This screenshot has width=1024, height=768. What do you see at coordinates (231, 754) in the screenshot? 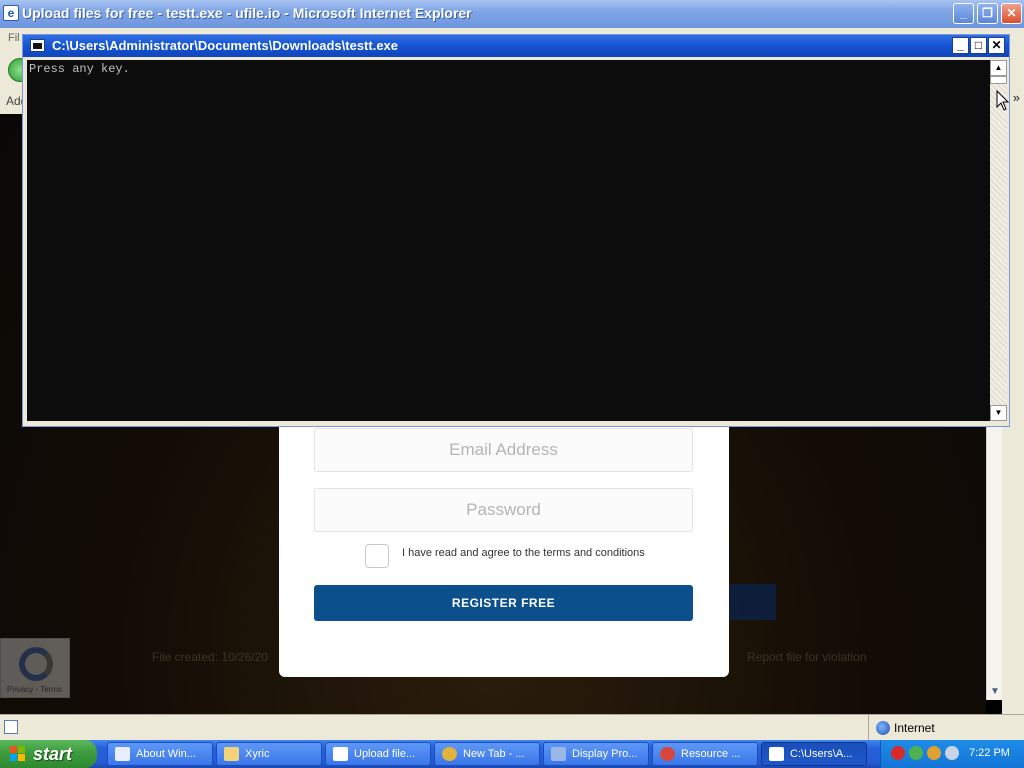
I see `folder-icon` at bounding box center [231, 754].